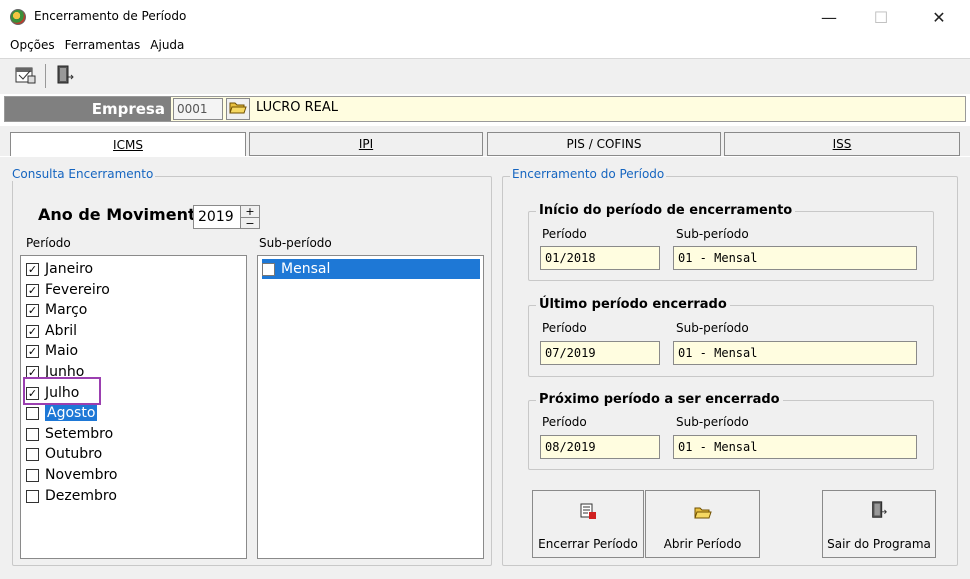  Describe the element at coordinates (485, 76) in the screenshot. I see `toolbar` at that location.